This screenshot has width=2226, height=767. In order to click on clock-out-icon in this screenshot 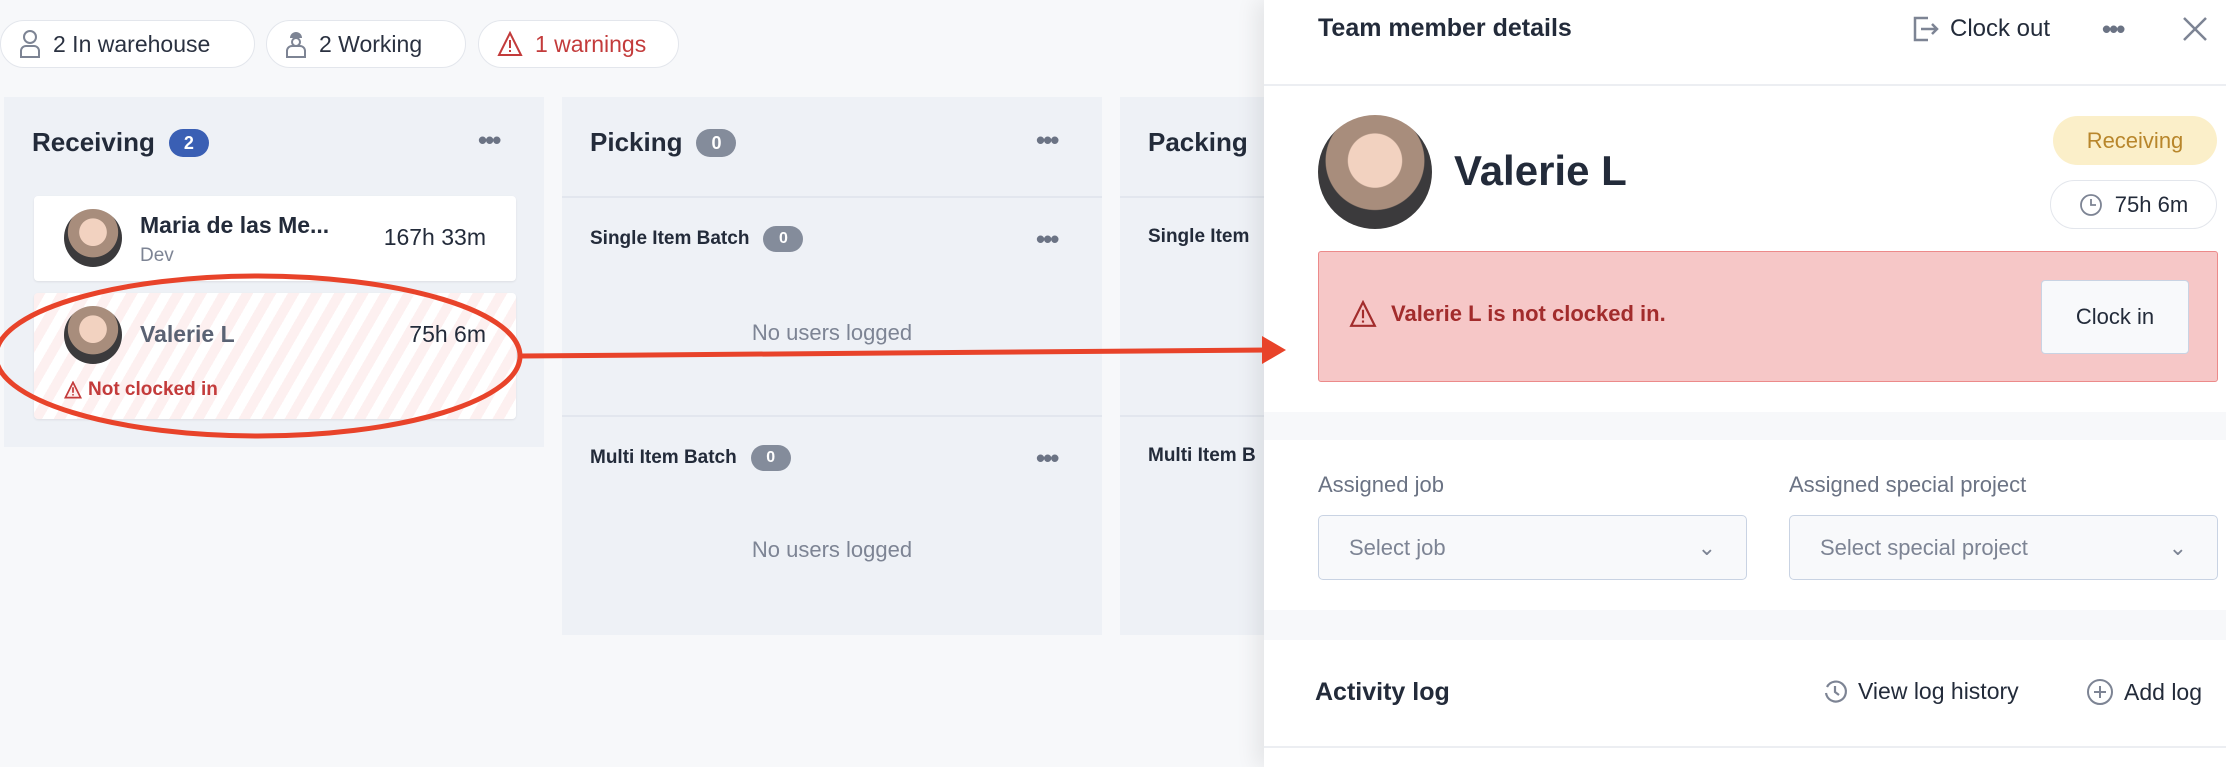, I will do `click(1926, 29)`.